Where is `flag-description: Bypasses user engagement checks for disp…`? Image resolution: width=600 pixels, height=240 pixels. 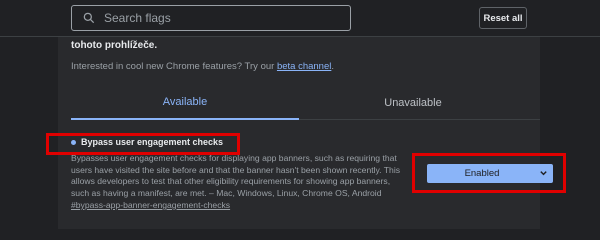 flag-description: Bypasses user engagement checks for disp… is located at coordinates (236, 175).